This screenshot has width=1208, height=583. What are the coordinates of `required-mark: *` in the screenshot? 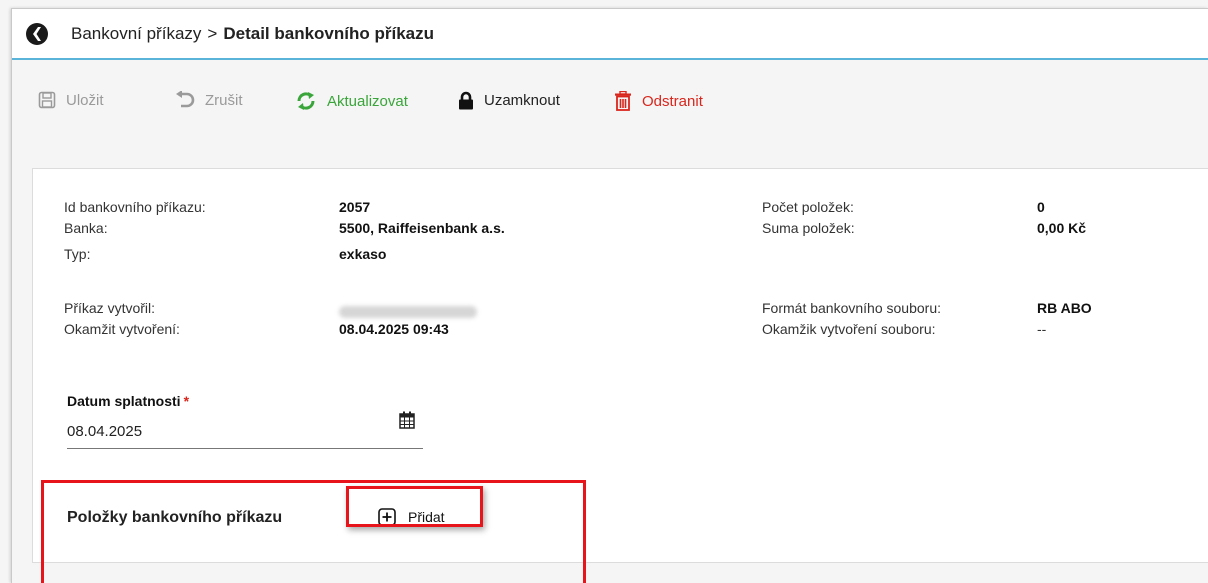 It's located at (186, 401).